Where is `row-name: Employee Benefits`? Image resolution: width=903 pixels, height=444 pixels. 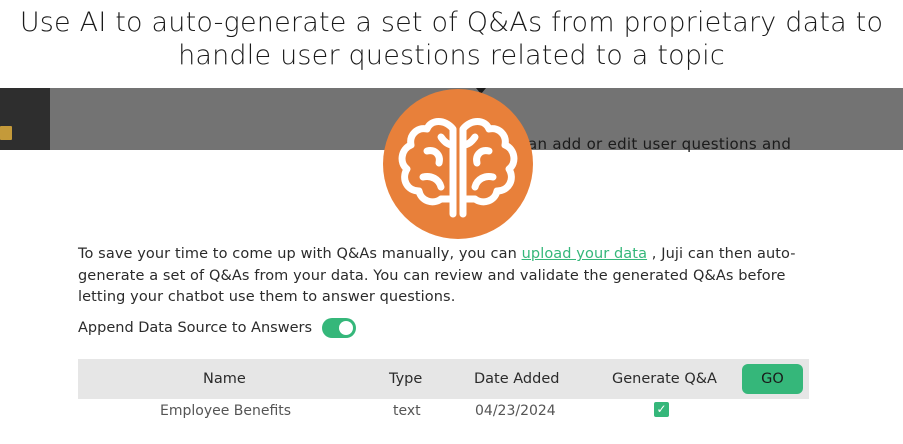 row-name: Employee Benefits is located at coordinates (226, 411).